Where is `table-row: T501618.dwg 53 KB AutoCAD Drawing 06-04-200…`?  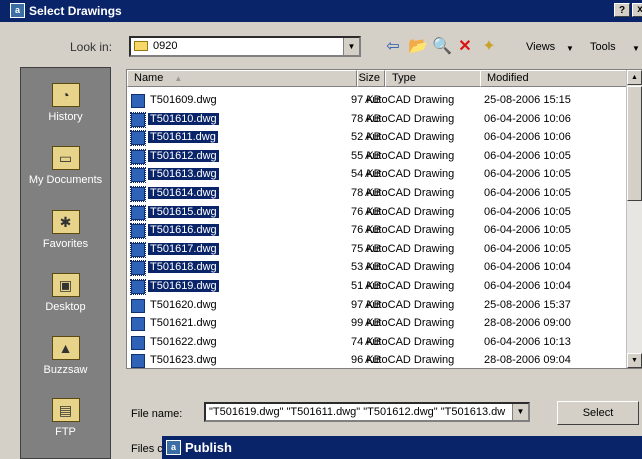 table-row: T501618.dwg 53 KB AutoCAD Drawing 06-04-200… is located at coordinates (377, 268).